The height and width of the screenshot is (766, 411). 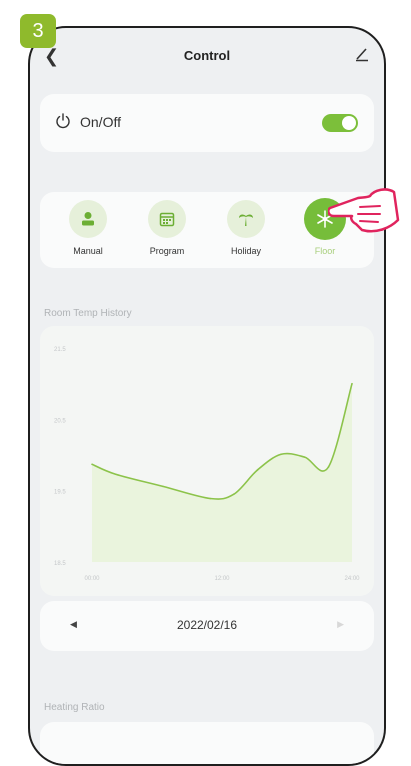 What do you see at coordinates (92, 579) in the screenshot?
I see `x-tick-label: 00:00` at bounding box center [92, 579].